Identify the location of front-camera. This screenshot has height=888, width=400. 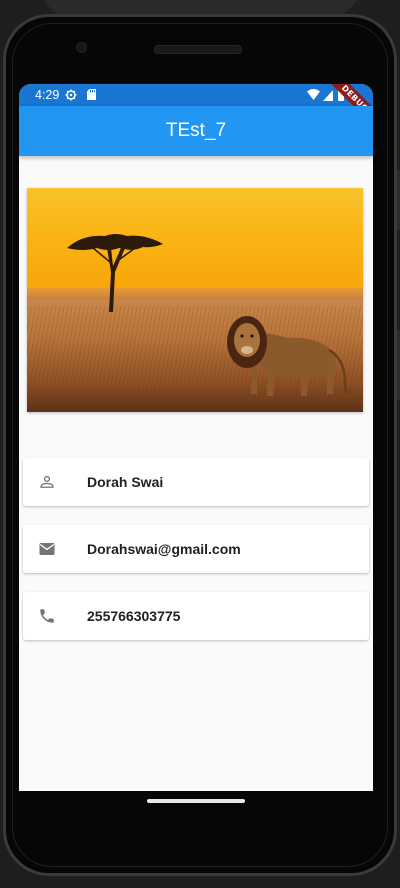
(81, 47).